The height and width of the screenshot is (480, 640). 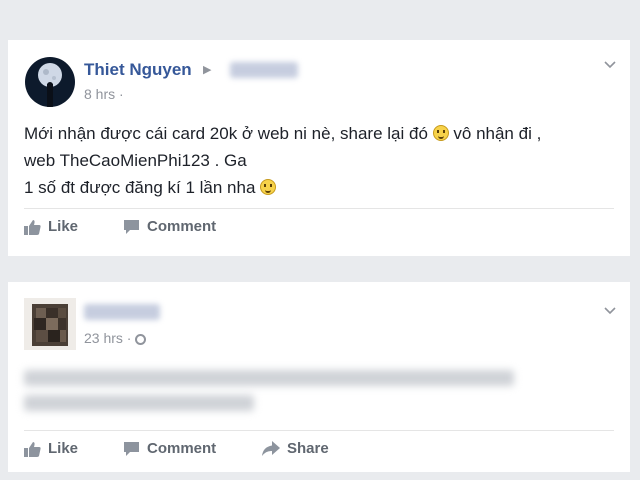 What do you see at coordinates (207, 70) in the screenshot?
I see `triangle-right-icon: ▶` at bounding box center [207, 70].